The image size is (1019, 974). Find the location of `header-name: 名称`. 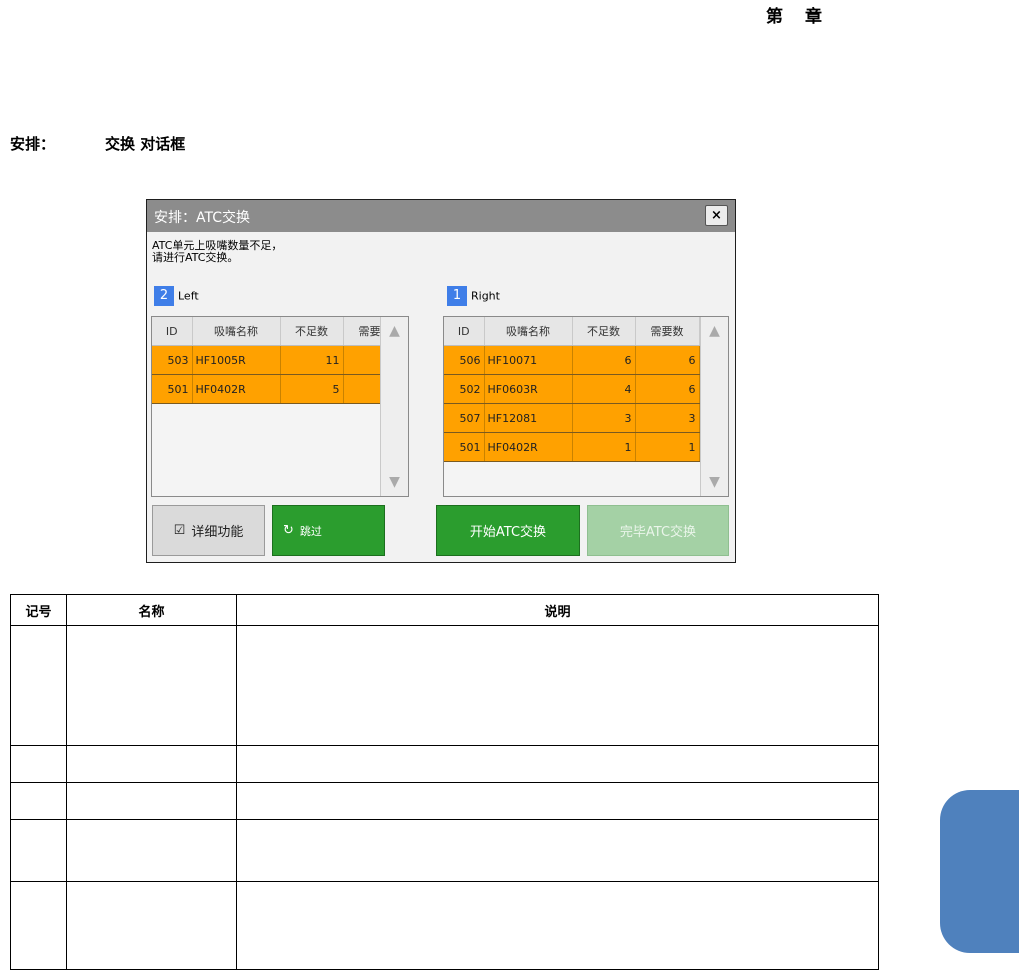

header-name: 名称 is located at coordinates (151, 610).